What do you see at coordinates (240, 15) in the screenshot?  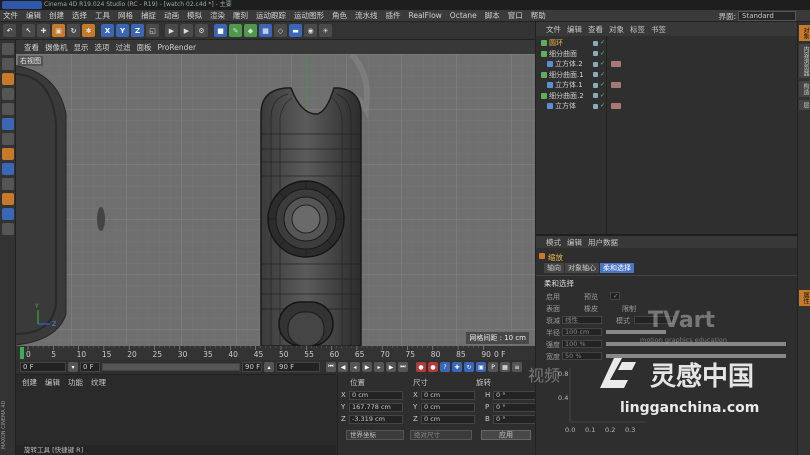 I see `menu-item-10: 雕刻` at bounding box center [240, 15].